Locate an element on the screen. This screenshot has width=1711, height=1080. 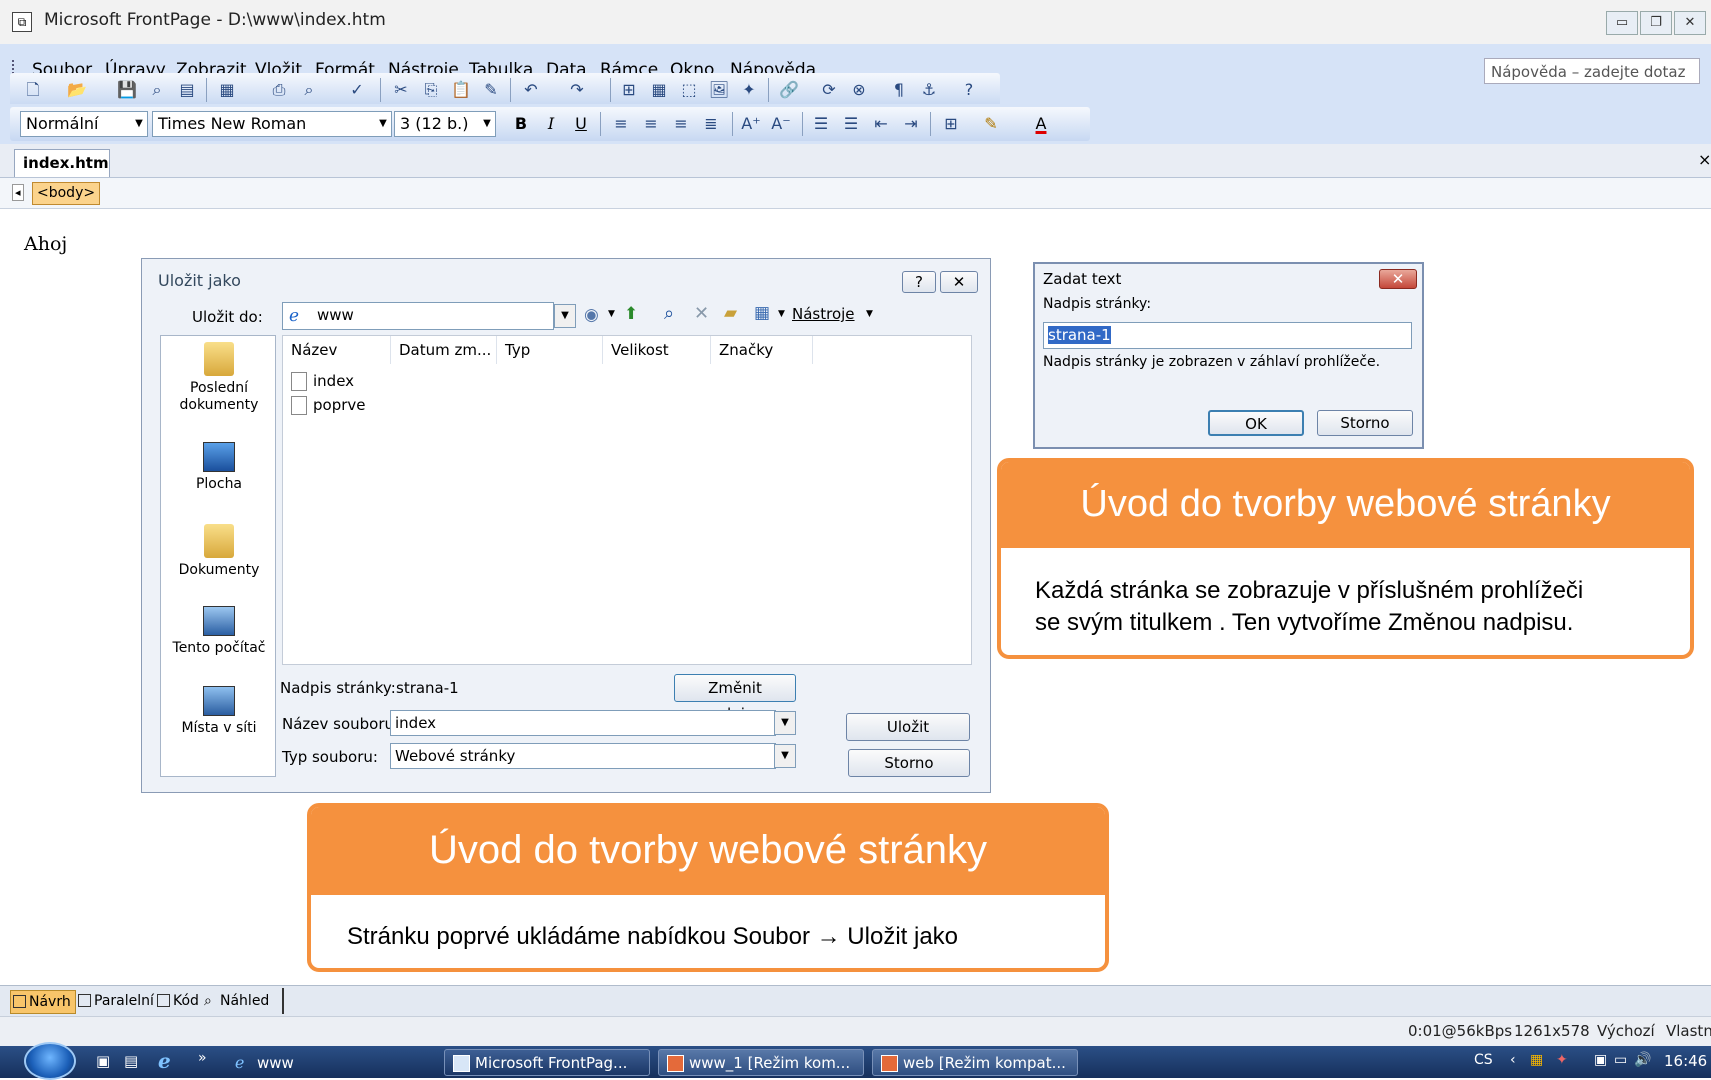
align-center-icon: ≡ is located at coordinates (651, 124).